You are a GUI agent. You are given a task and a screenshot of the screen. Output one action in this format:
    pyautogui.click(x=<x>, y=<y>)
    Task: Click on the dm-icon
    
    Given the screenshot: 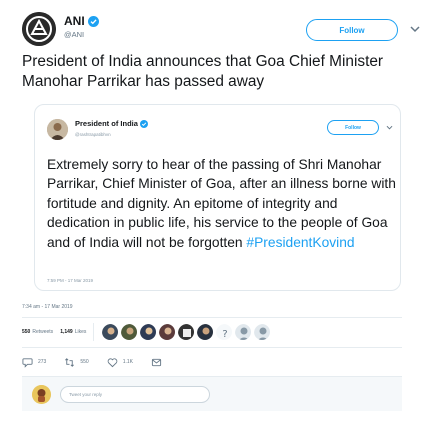 What is the action you would take?
    pyautogui.click(x=156, y=362)
    